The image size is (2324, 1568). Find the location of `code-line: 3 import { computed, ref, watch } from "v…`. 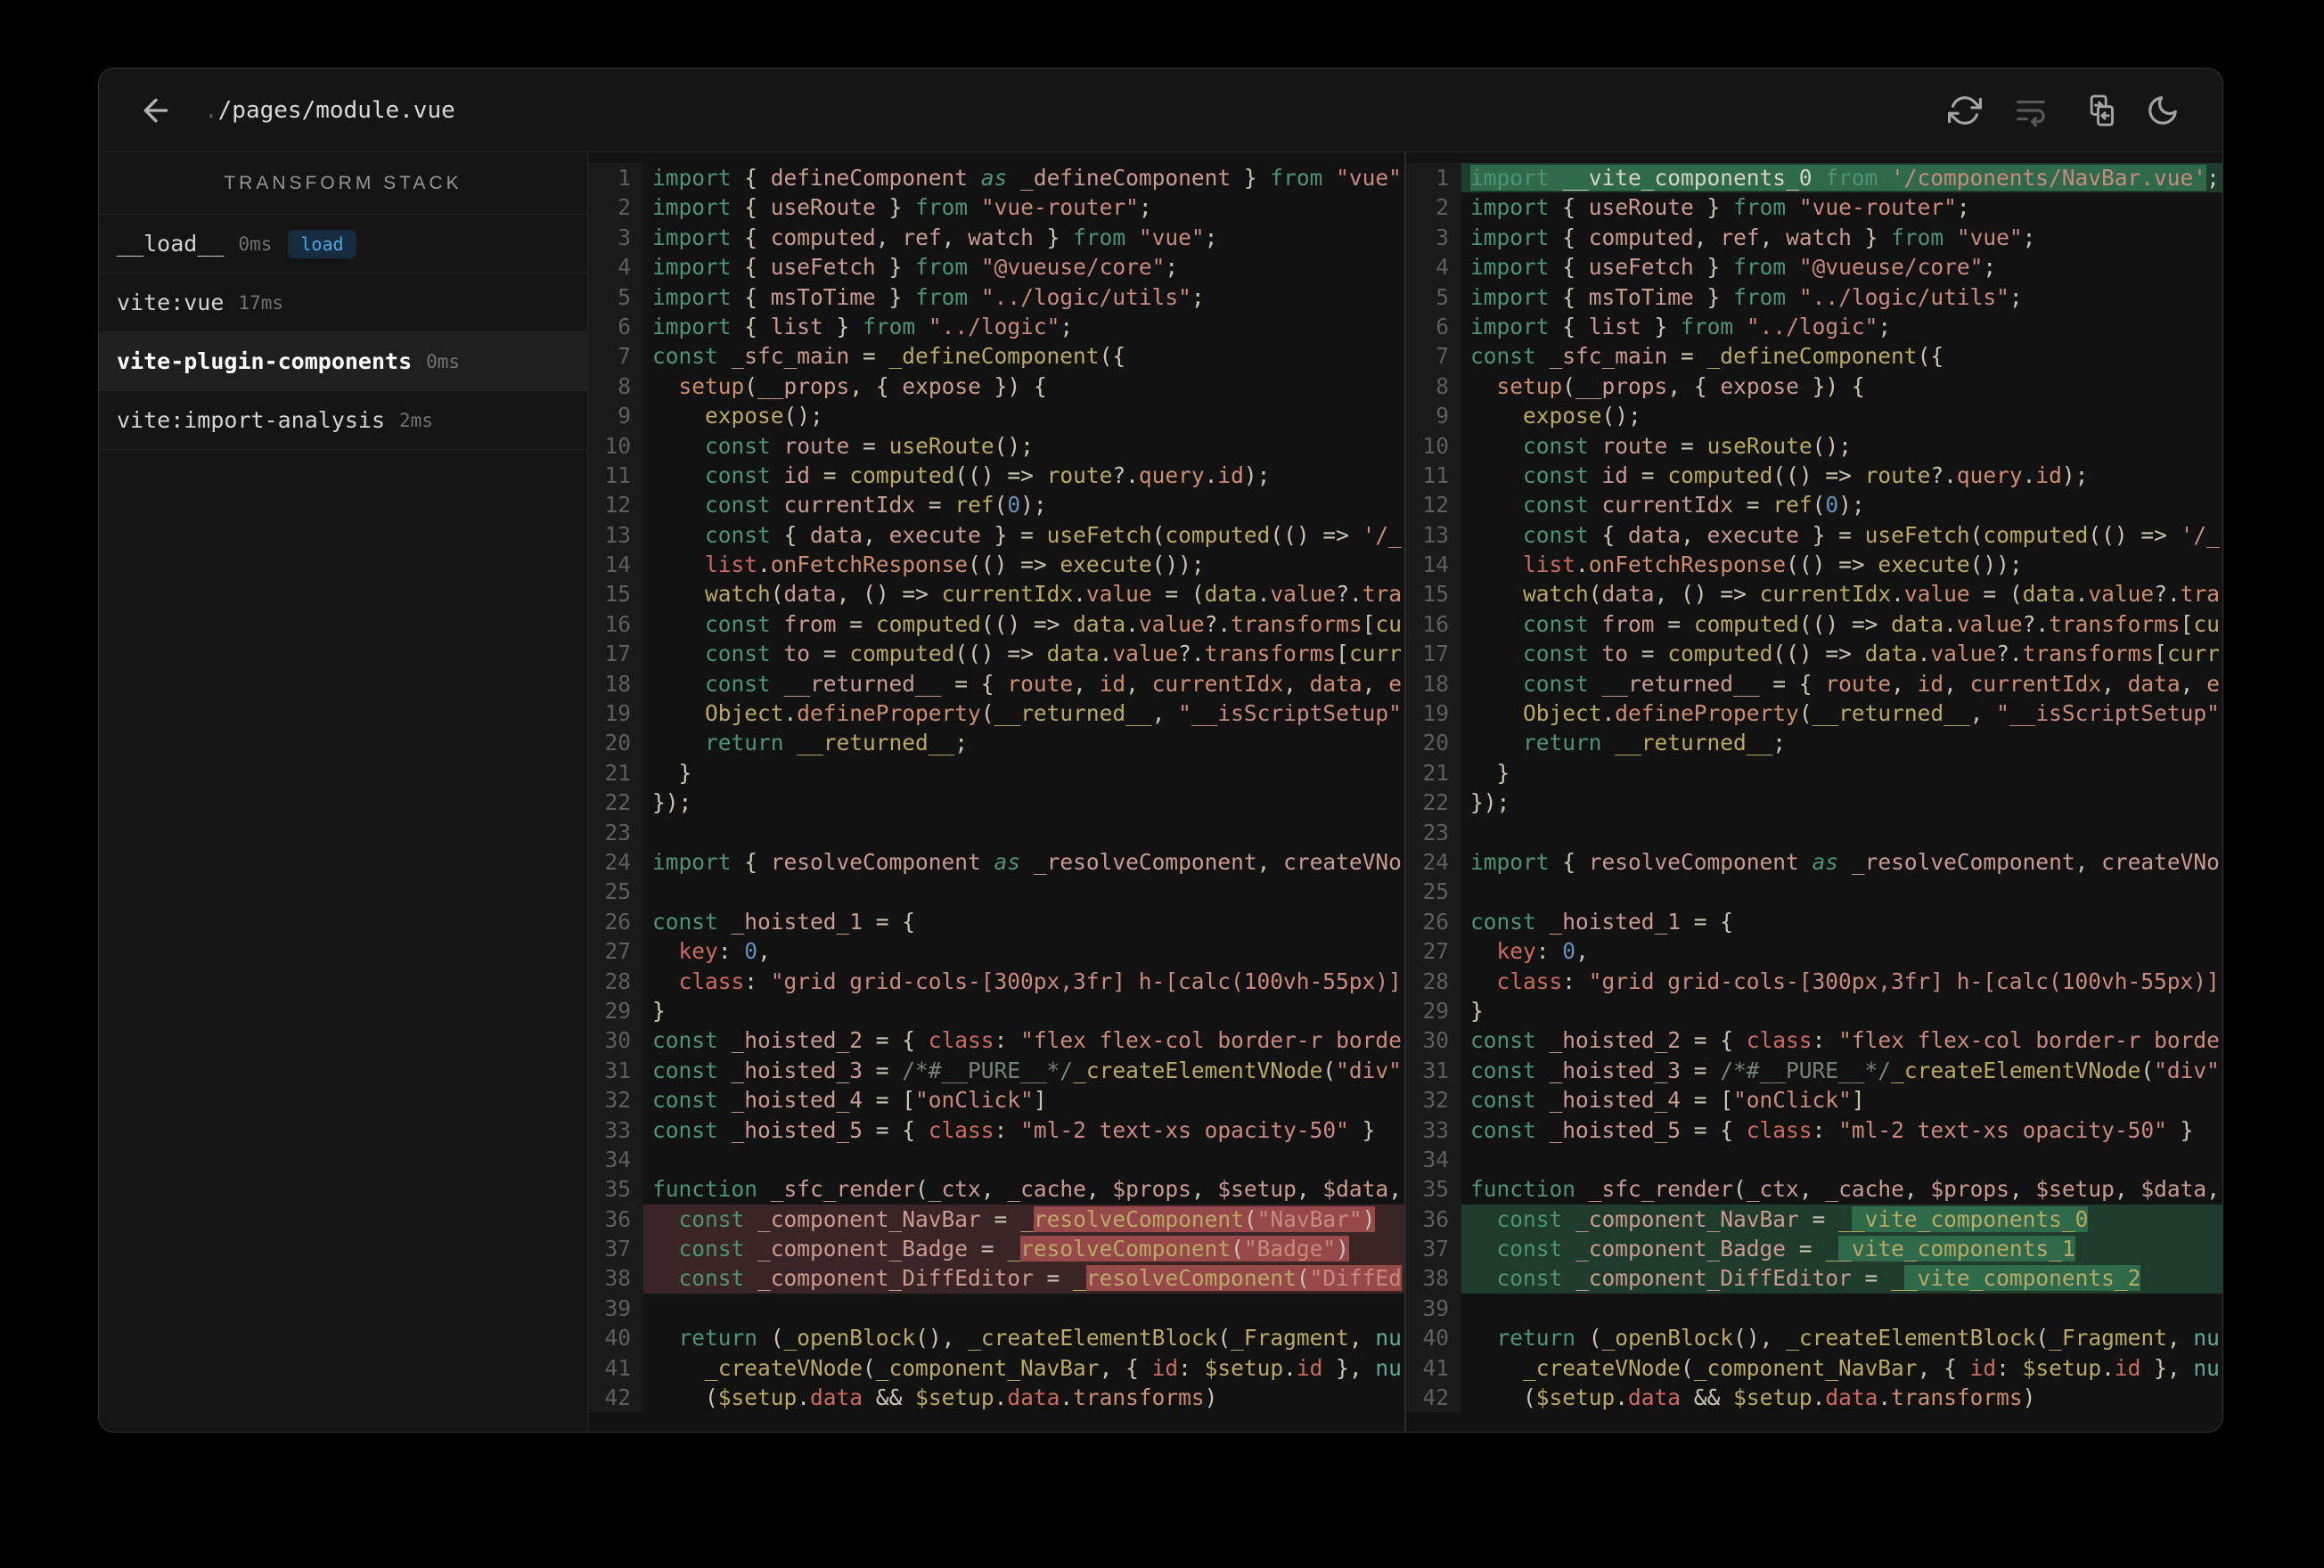

code-line: 3 import { computed, ref, watch } from "v… is located at coordinates (1814, 237).